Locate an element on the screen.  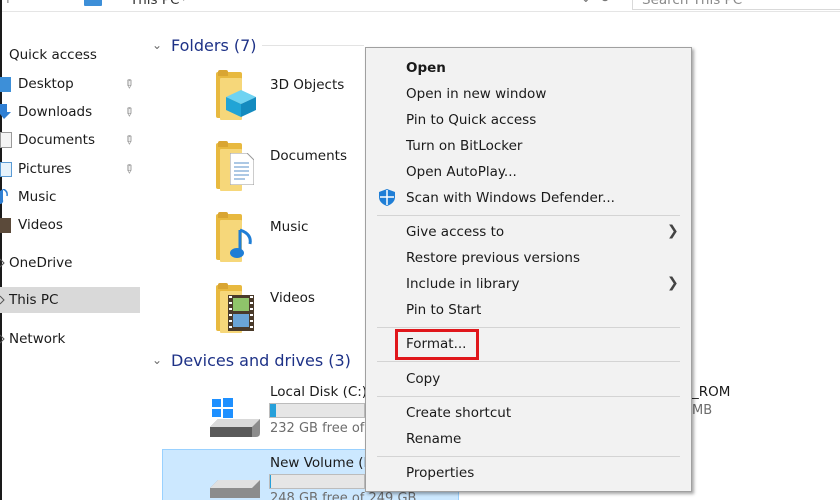
desktop-icon is located at coordinates (5, 84).